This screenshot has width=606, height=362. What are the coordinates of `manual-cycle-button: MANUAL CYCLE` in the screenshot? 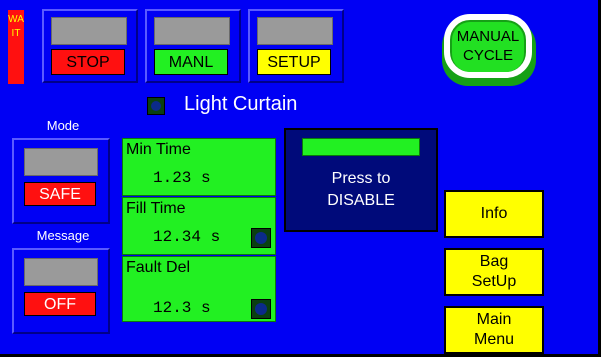 It's located at (489, 50).